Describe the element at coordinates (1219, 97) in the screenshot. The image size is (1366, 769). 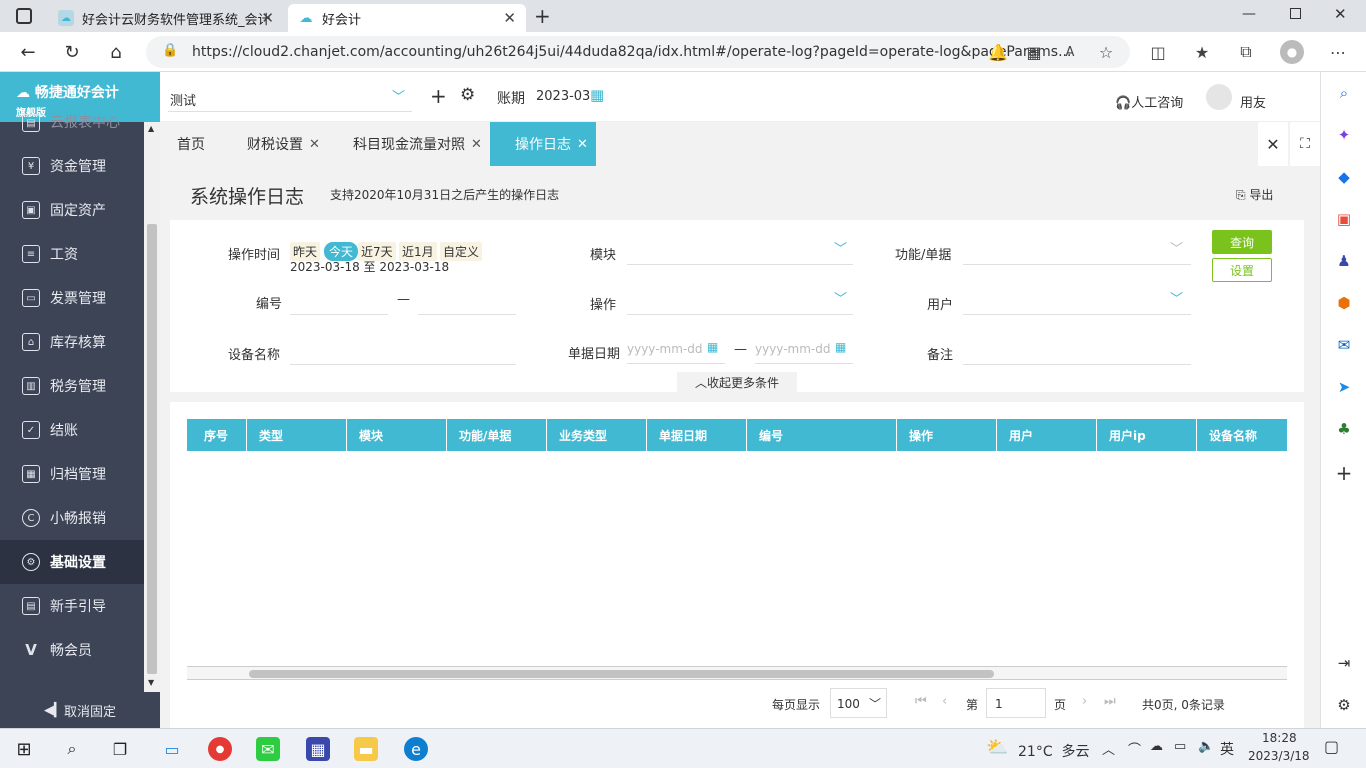
I see `avatar` at that location.